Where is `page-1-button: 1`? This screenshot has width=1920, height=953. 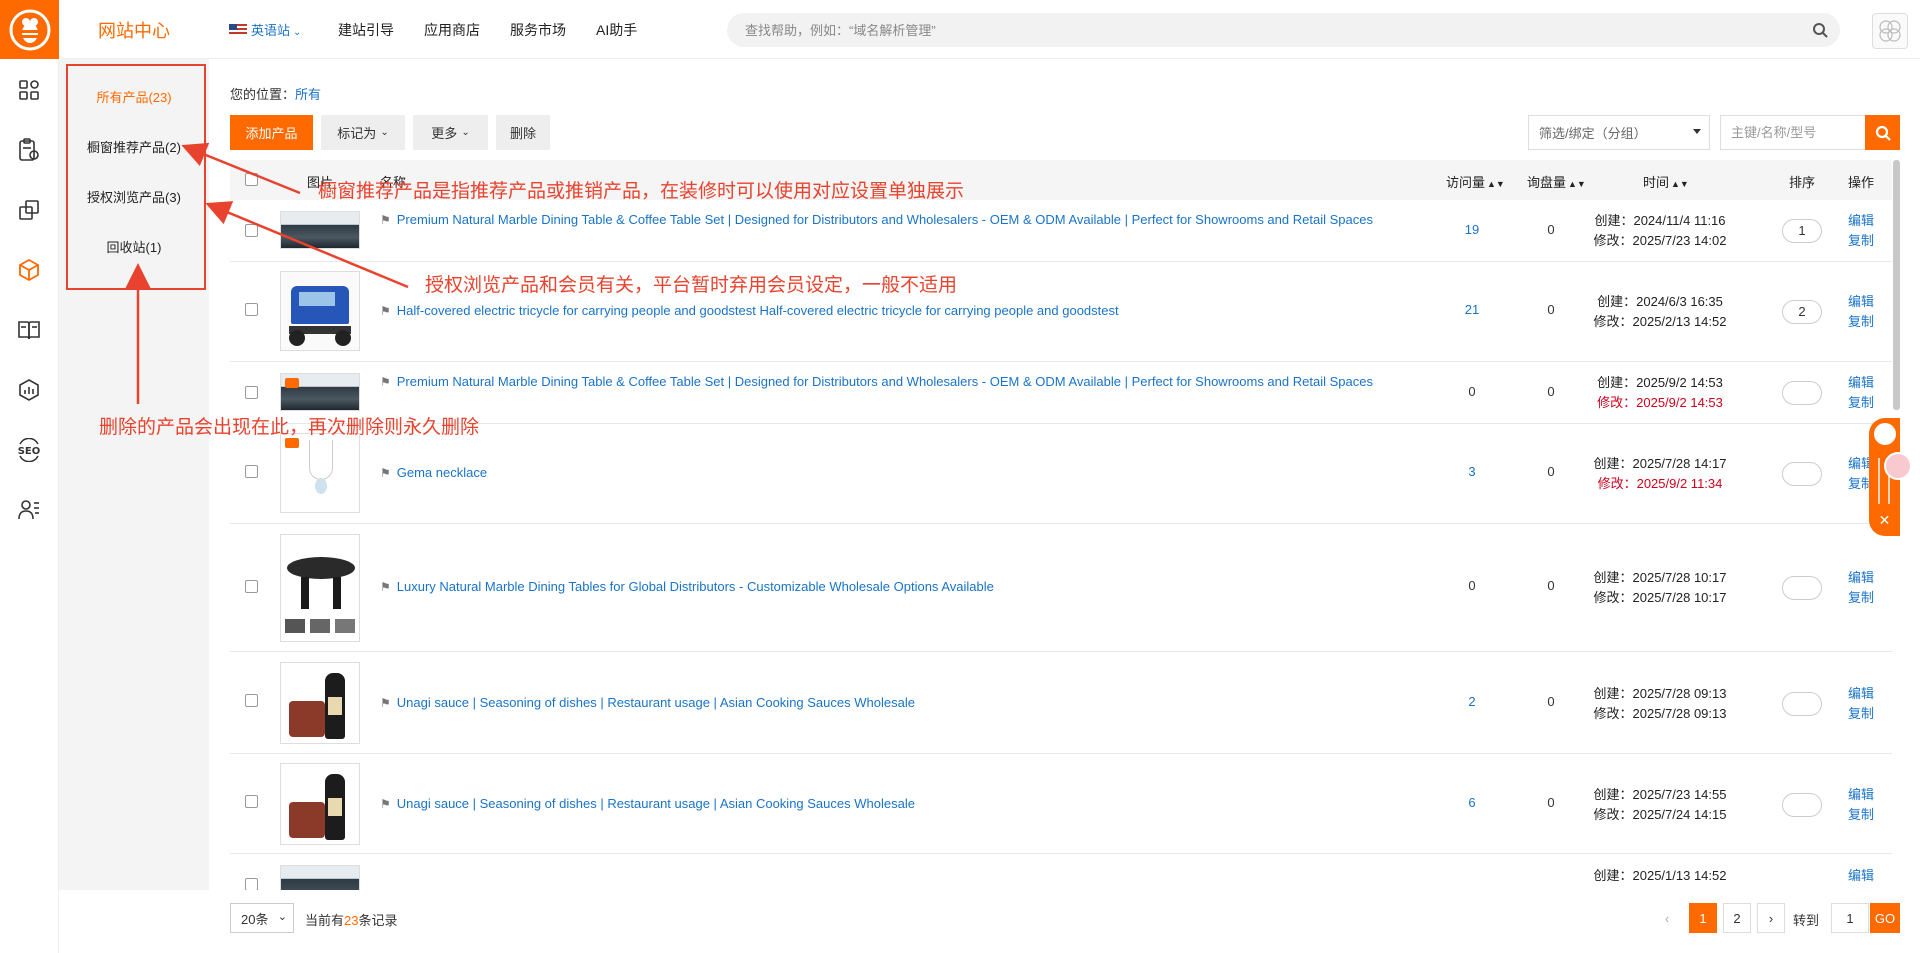 page-1-button: 1 is located at coordinates (1703, 918).